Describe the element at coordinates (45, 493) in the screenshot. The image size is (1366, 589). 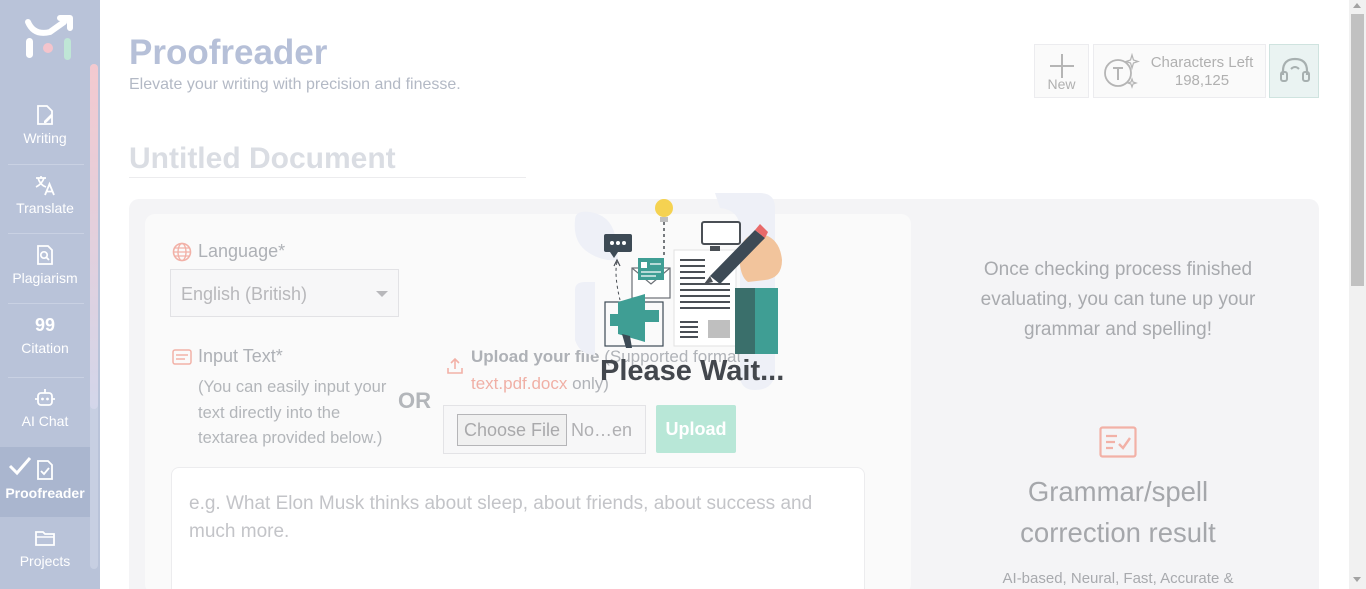
I see `sidebar-item-label: Proofreader` at that location.